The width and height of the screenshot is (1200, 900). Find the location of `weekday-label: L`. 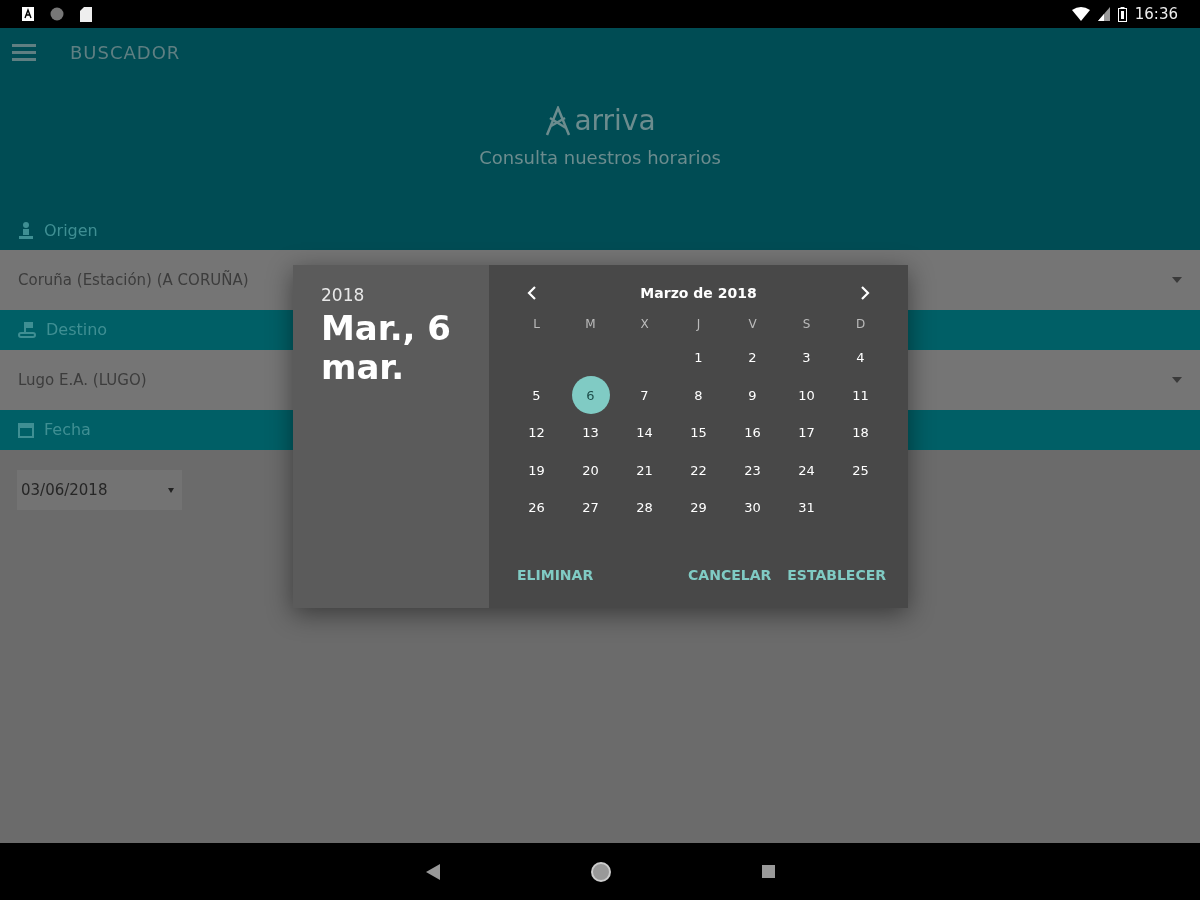

weekday-label: L is located at coordinates (536, 324).